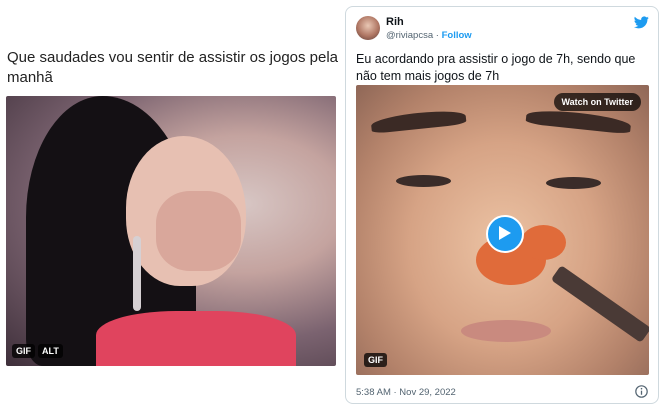 This screenshot has height=413, width=660. I want to click on author-name: Rih, so click(395, 22).